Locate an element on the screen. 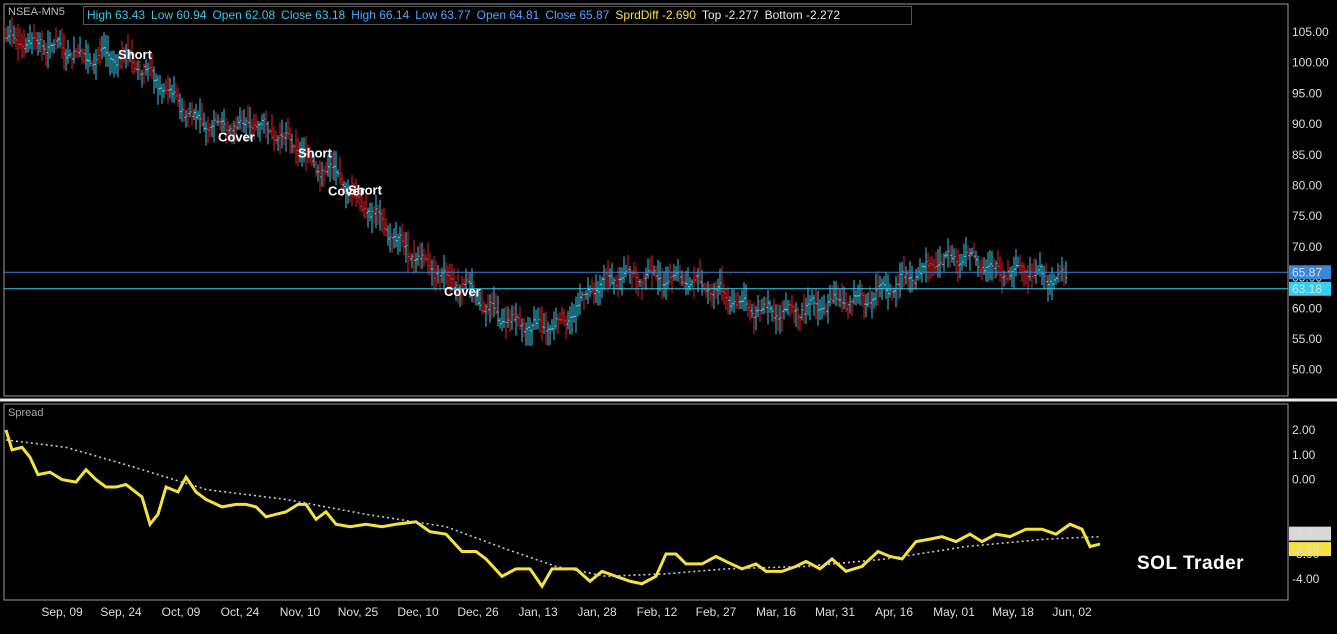 This screenshot has width=1337, height=634. spread-axis-tick-1: 1.00 is located at coordinates (1304, 455).